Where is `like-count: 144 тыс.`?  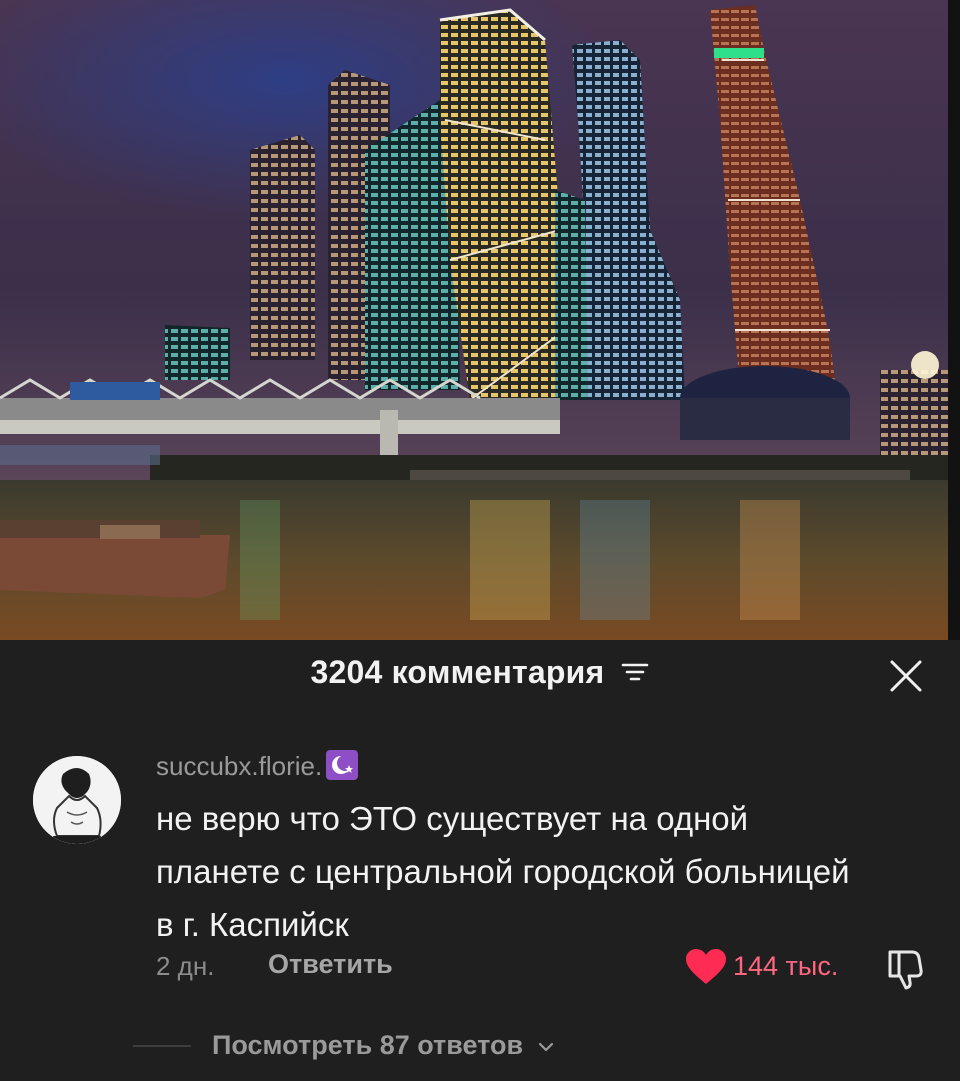
like-count: 144 тыс. is located at coordinates (786, 966).